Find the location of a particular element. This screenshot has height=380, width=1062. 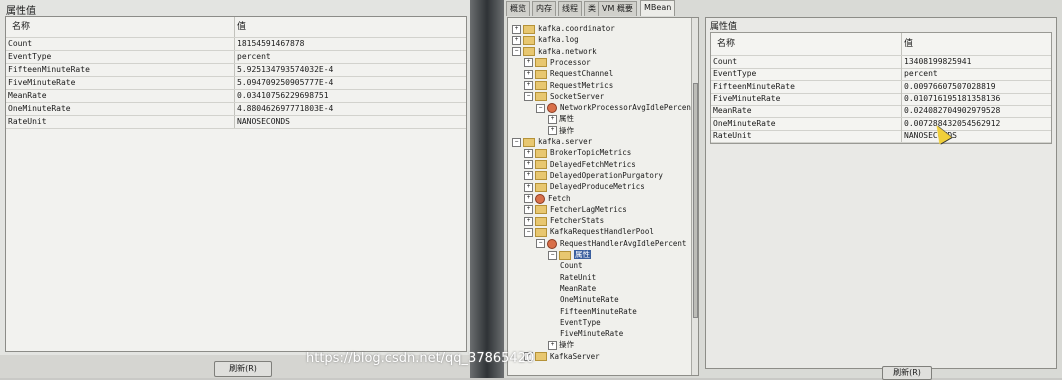

tree-node: + KafkaServer is located at coordinates (562, 356).